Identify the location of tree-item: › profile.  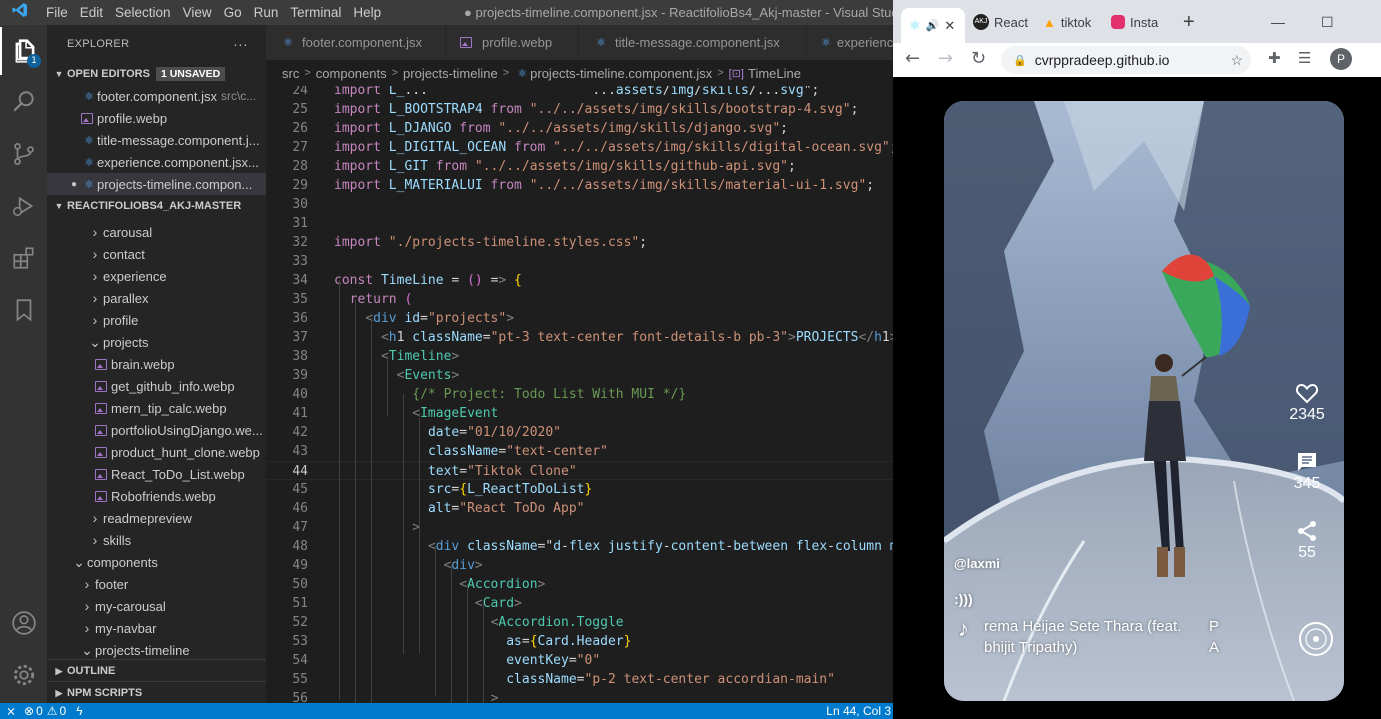
(156, 320).